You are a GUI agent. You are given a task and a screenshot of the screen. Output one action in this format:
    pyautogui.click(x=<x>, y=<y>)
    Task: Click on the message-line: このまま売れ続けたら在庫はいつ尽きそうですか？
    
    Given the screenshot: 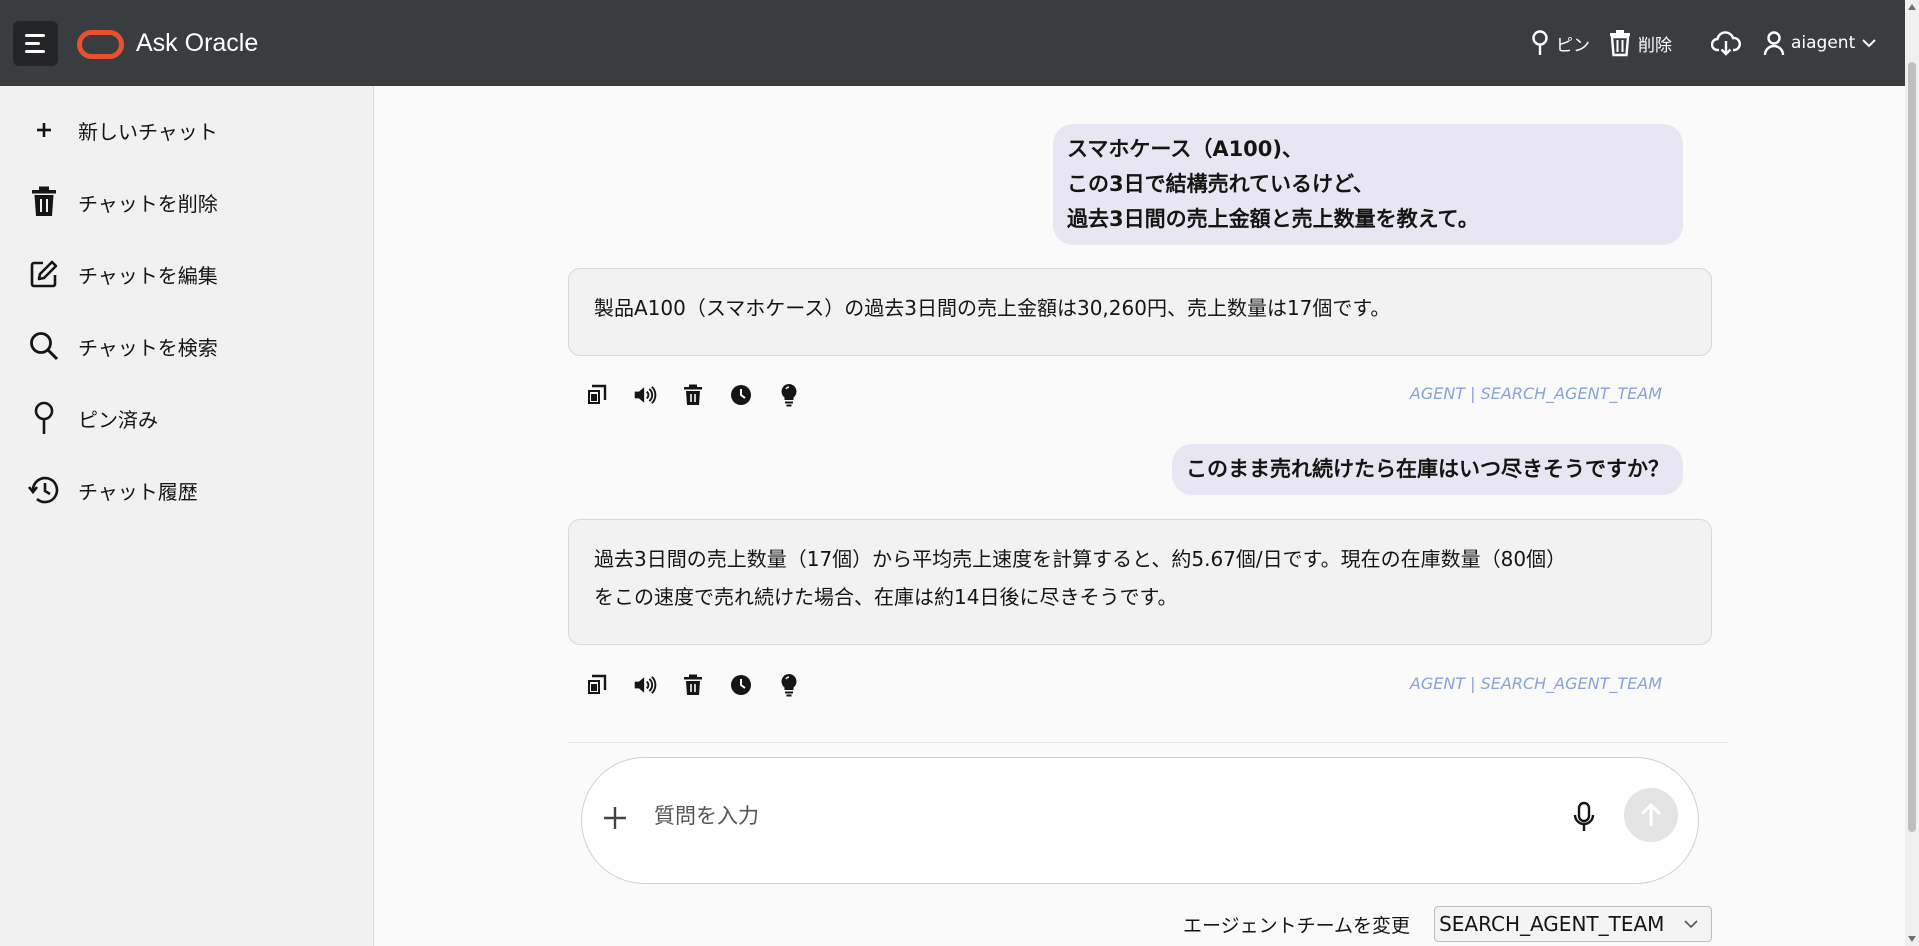 What is the action you would take?
    pyautogui.click(x=1427, y=469)
    